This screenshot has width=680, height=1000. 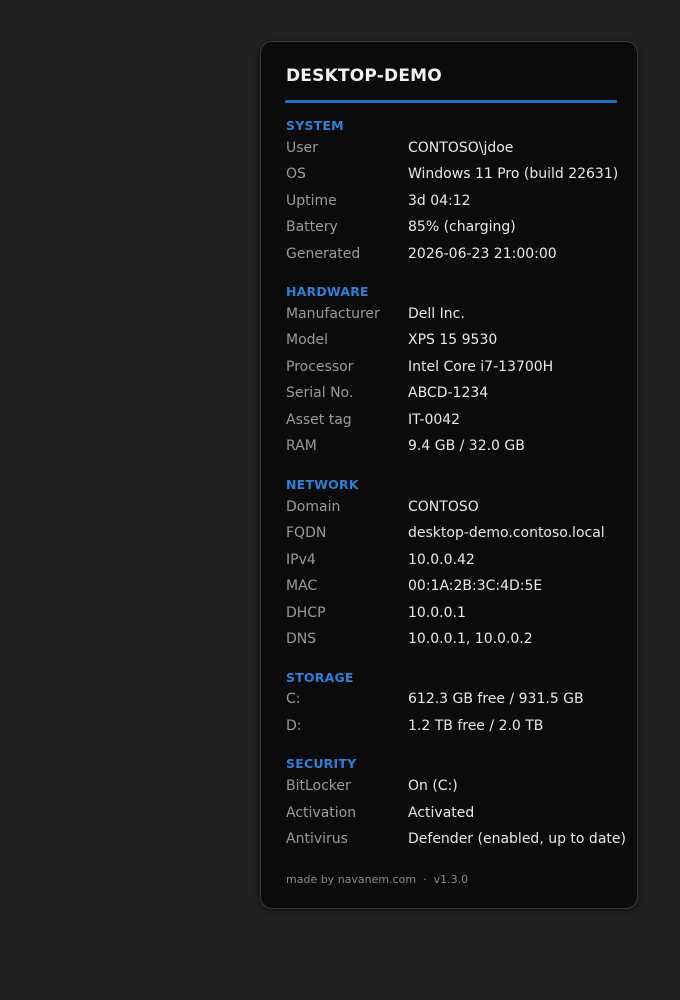 I want to click on info-row: BitLocker On (C:), so click(x=456, y=789).